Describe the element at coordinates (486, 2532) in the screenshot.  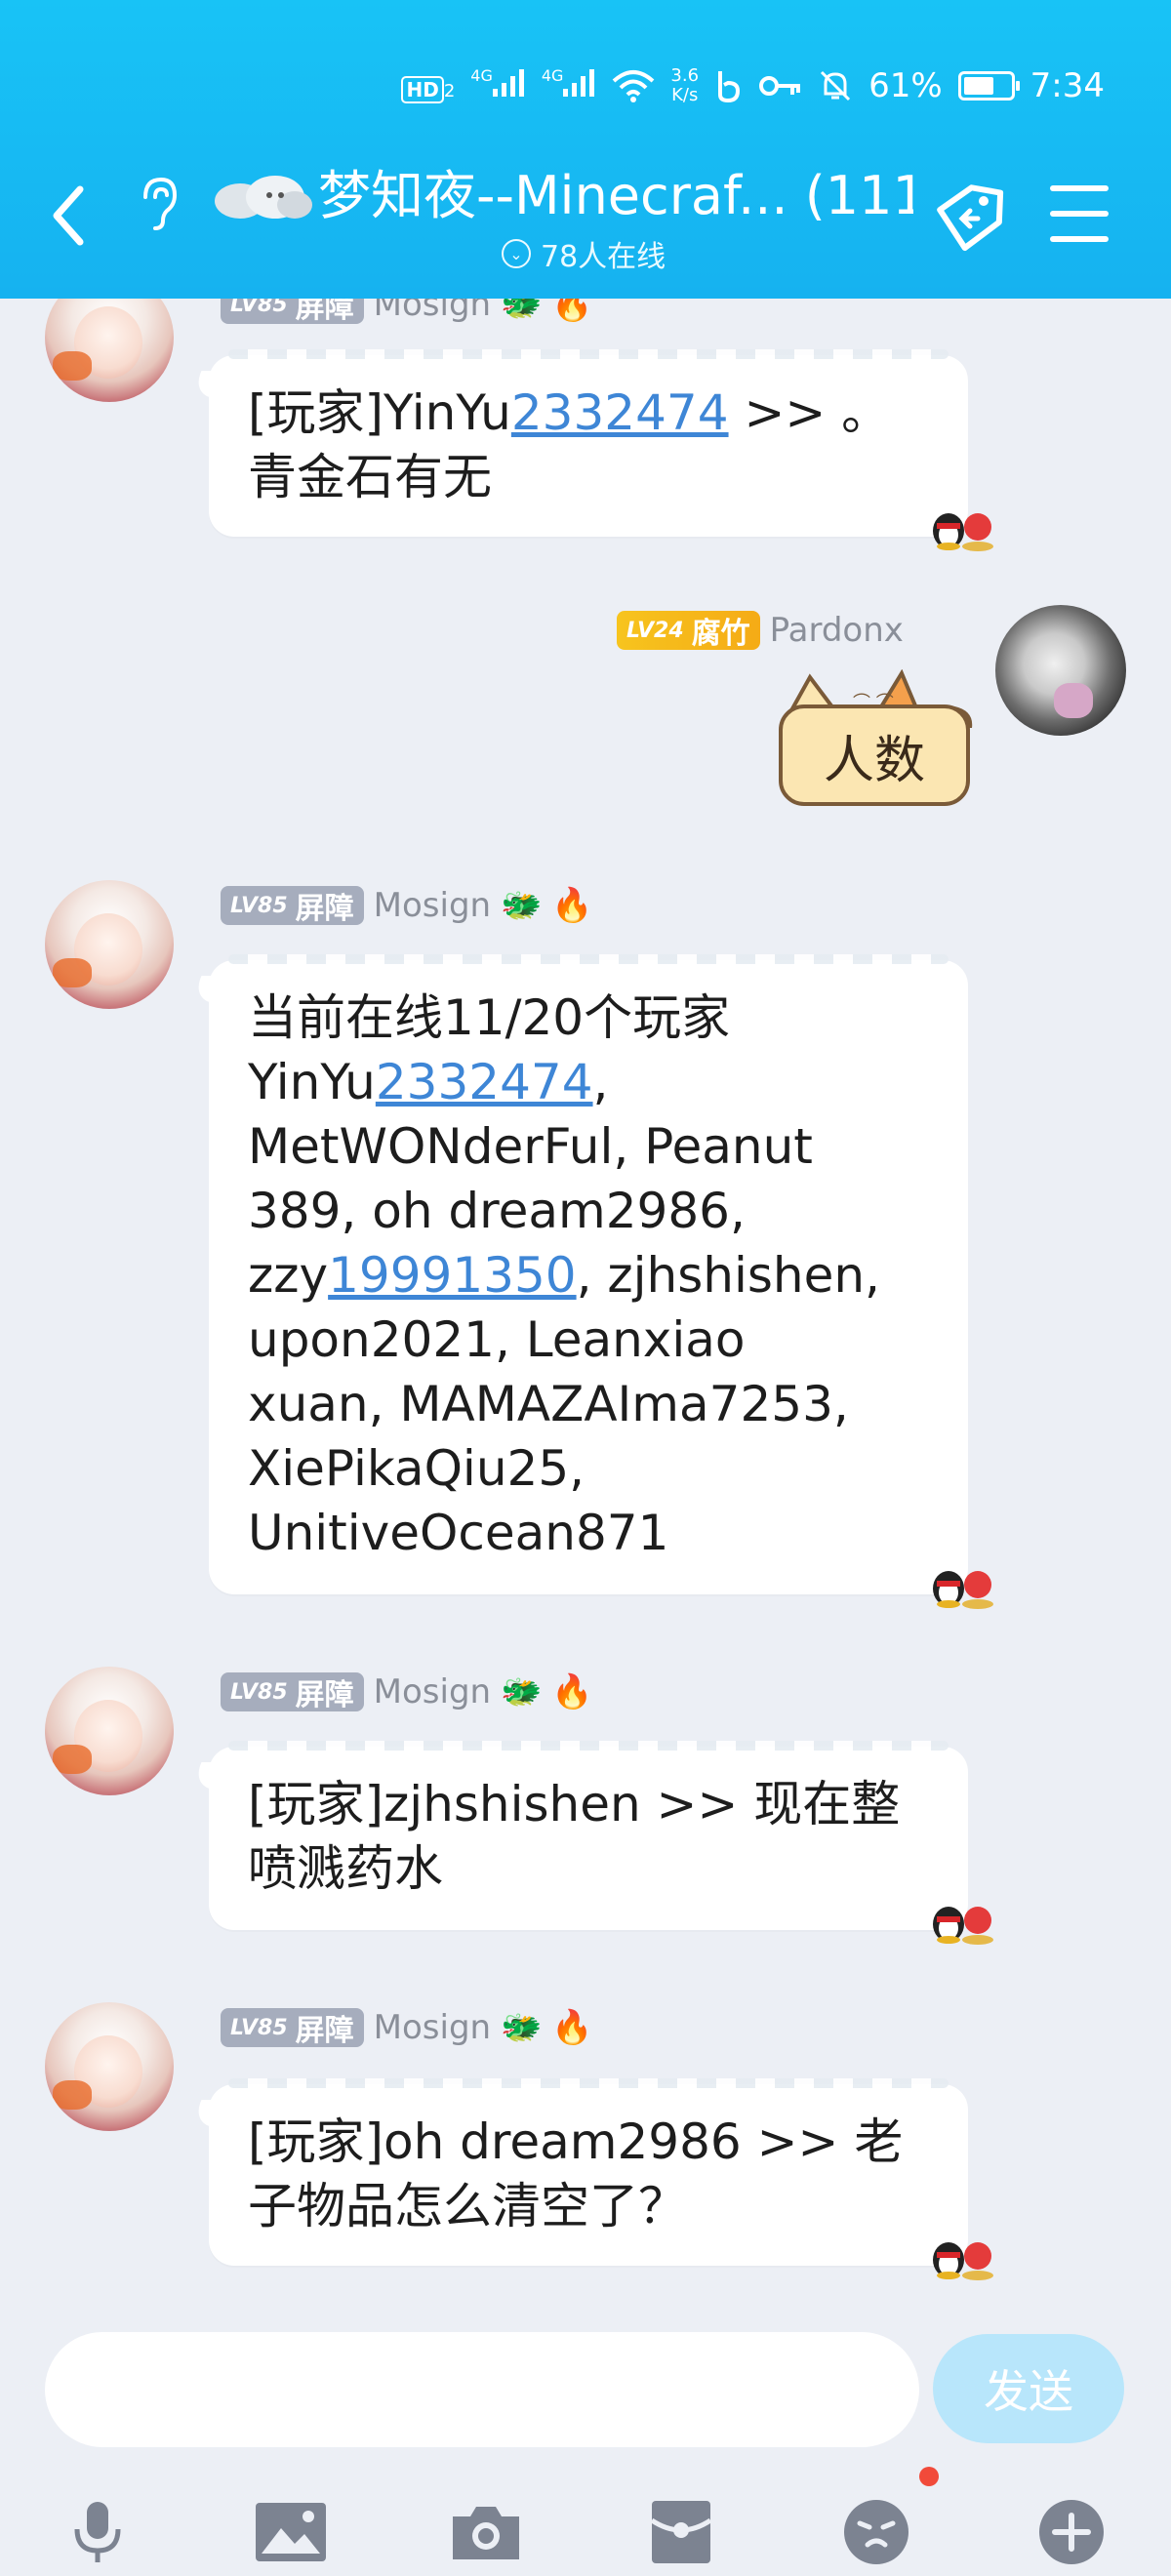
I see `camera-button` at that location.